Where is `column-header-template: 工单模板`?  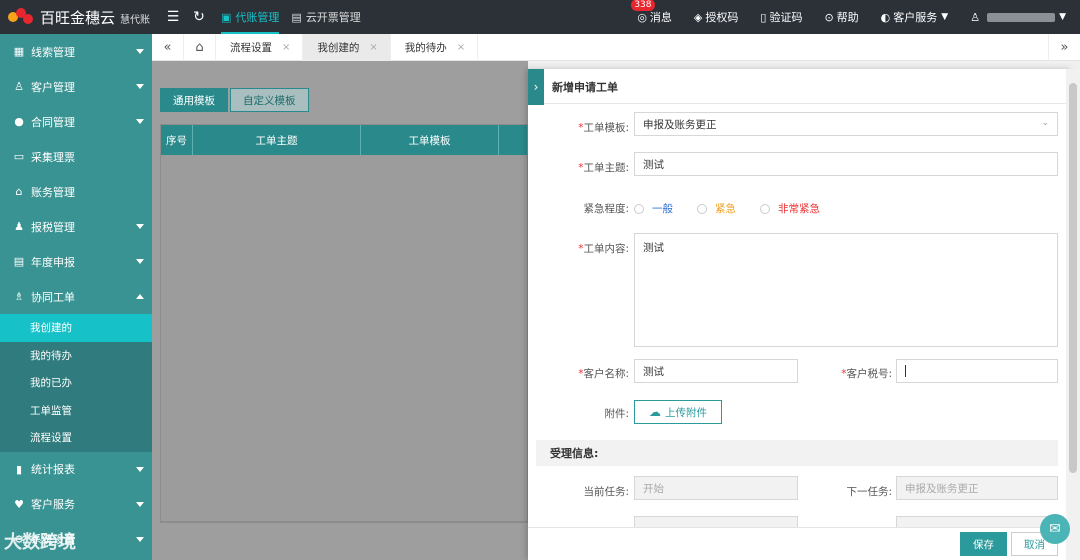
column-header-template: 工单模板 is located at coordinates (430, 140).